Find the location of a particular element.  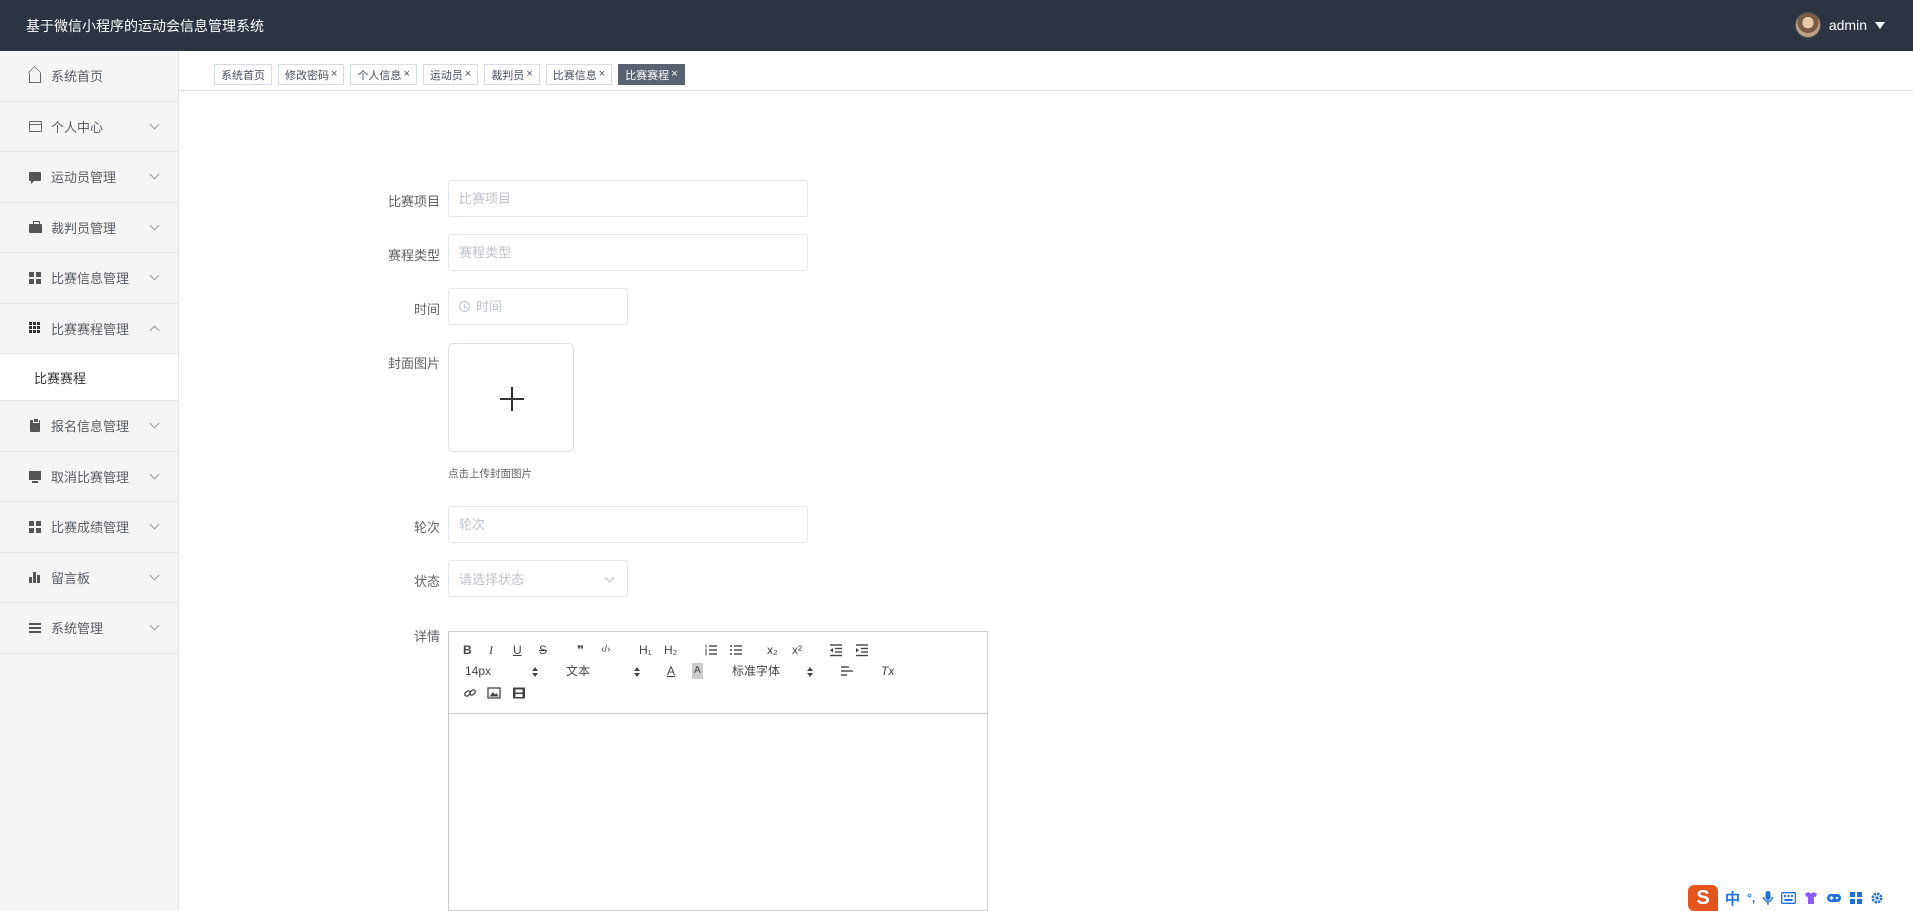

sidebar-item-home: 系统首页 is located at coordinates (89, 76).